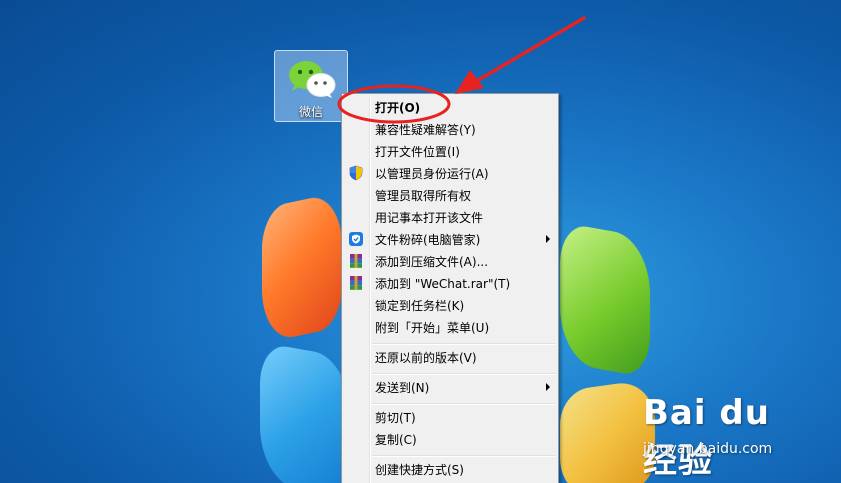 Image resolution: width=841 pixels, height=483 pixels. What do you see at coordinates (310, 112) in the screenshot?
I see `desktop-icon-label: 微信` at bounding box center [310, 112].